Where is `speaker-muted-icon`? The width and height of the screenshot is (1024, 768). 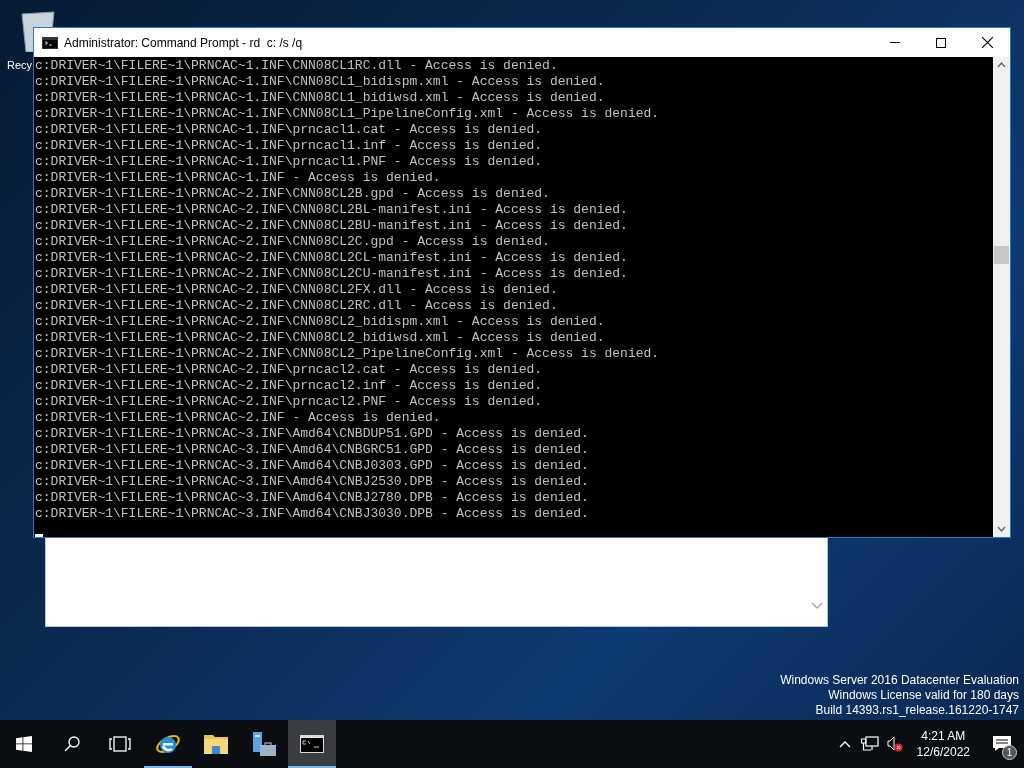 speaker-muted-icon is located at coordinates (894, 744).